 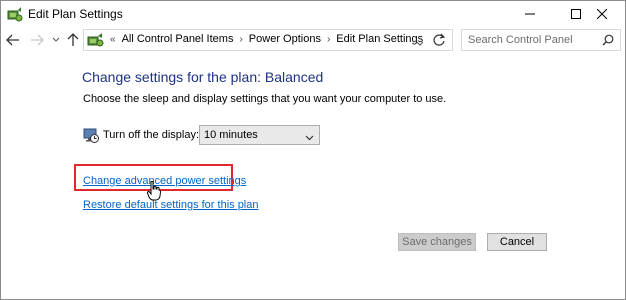 What do you see at coordinates (517, 242) in the screenshot?
I see `cancel-button: Cancel` at bounding box center [517, 242].